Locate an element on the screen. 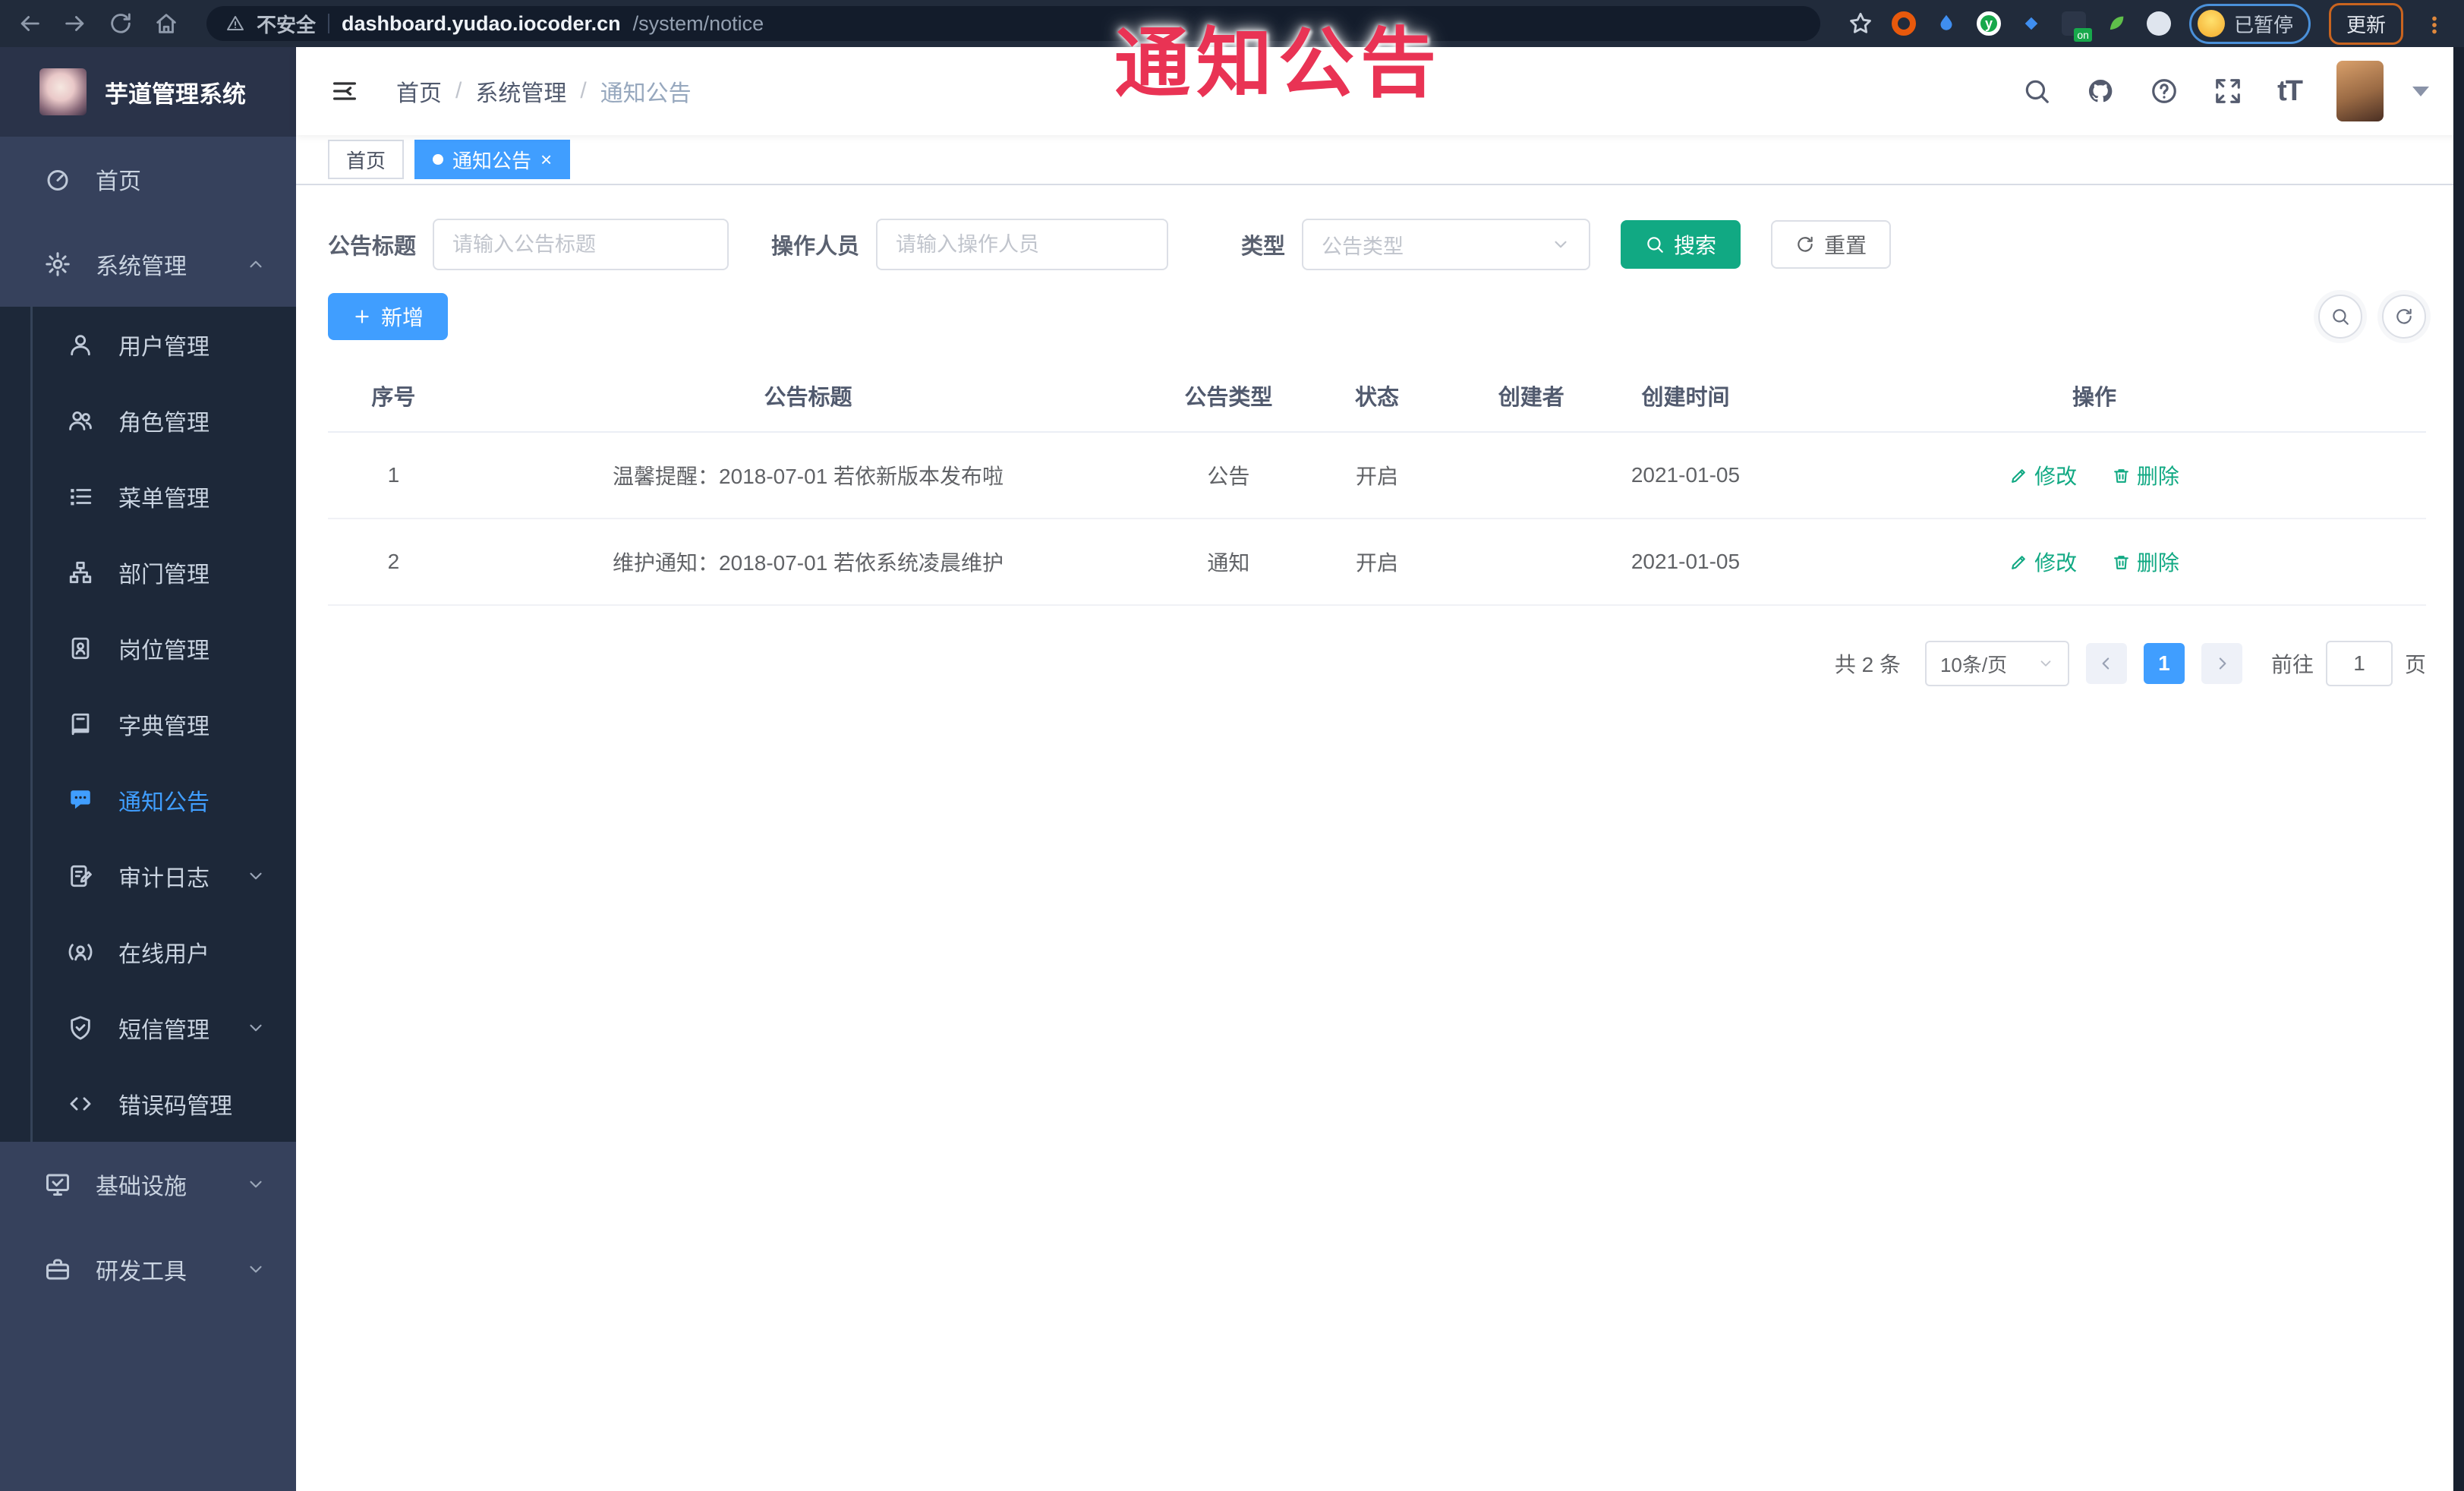  sidebar-item-home: 首页 is located at coordinates (148, 179).